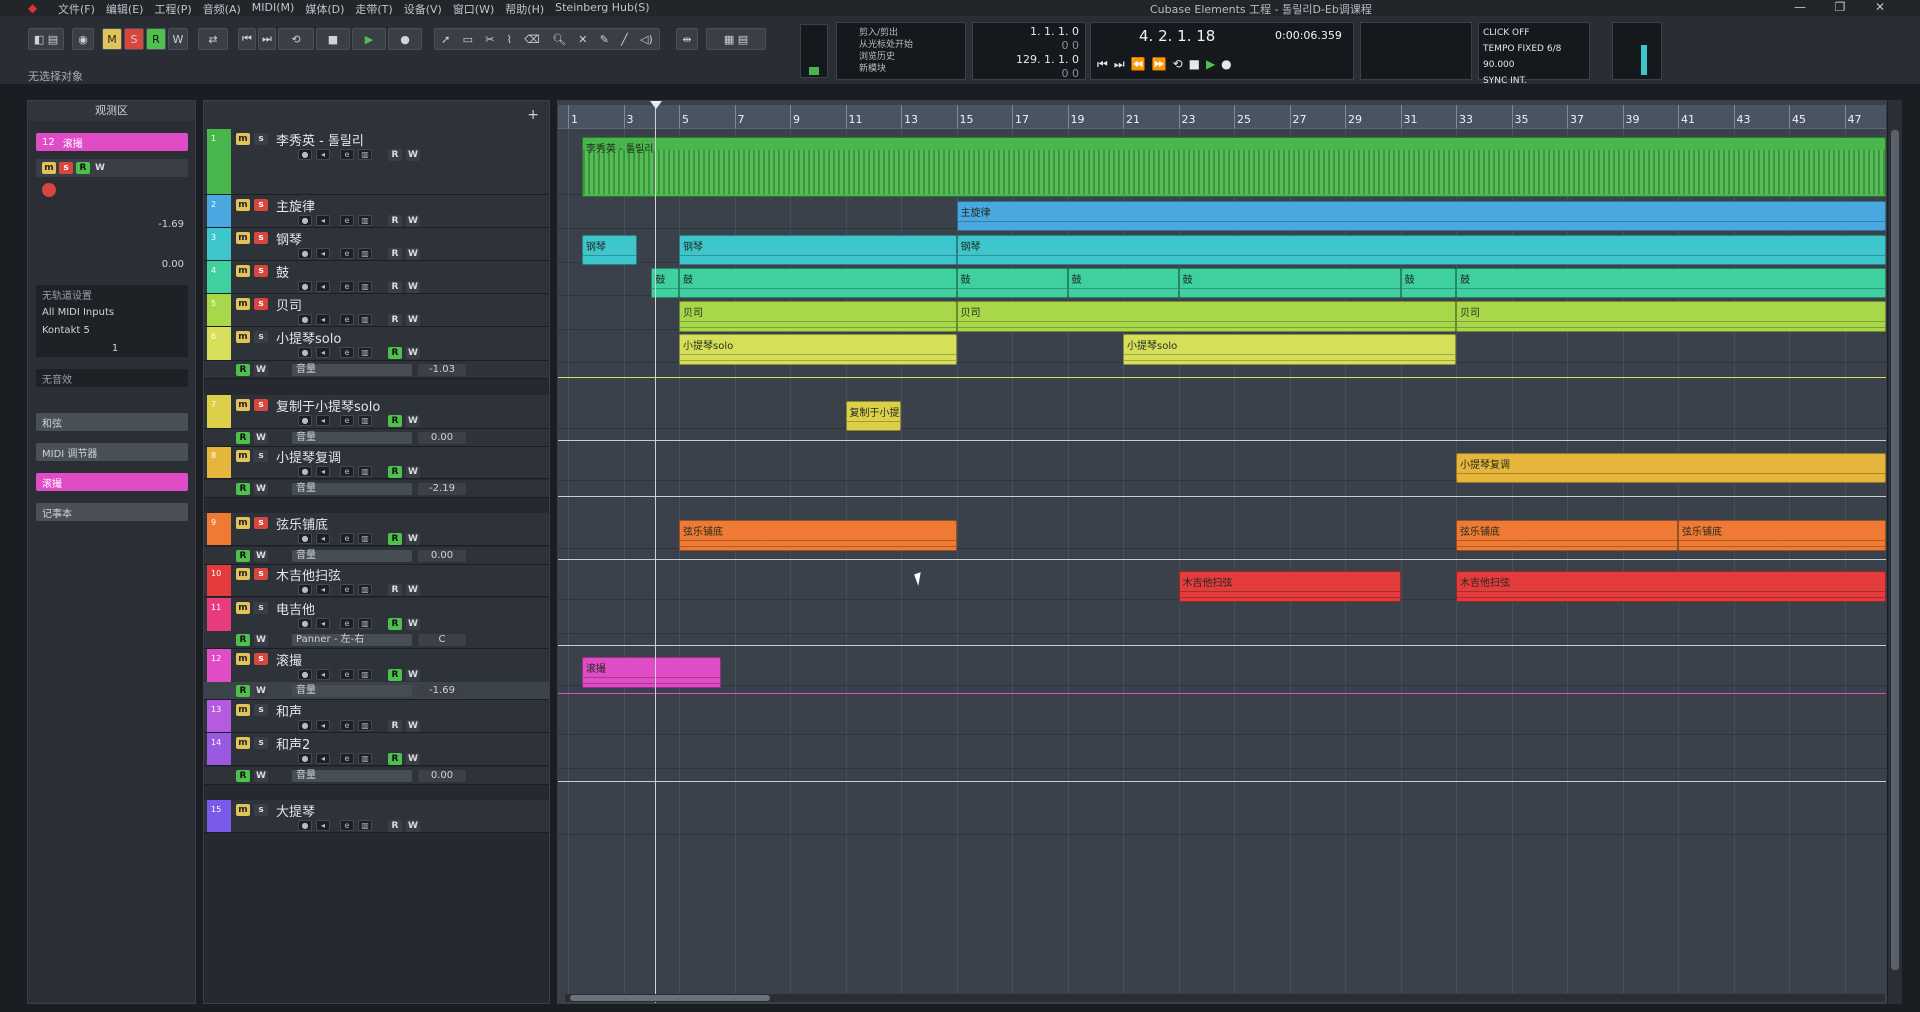 The image size is (1920, 1012). I want to click on midi-part: 小提琴solo, so click(818, 349).